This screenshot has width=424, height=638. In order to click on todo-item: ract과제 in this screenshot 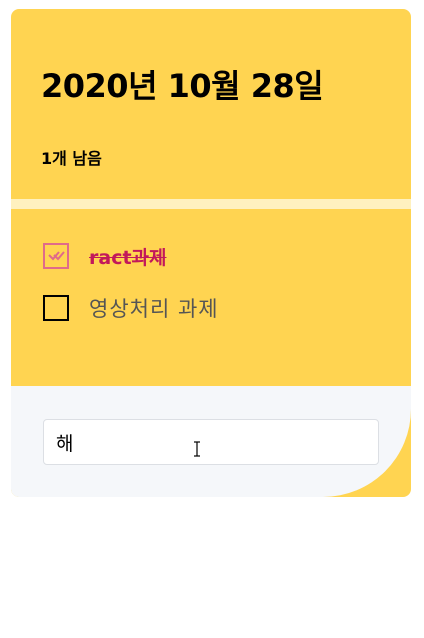, I will do `click(105, 256)`.